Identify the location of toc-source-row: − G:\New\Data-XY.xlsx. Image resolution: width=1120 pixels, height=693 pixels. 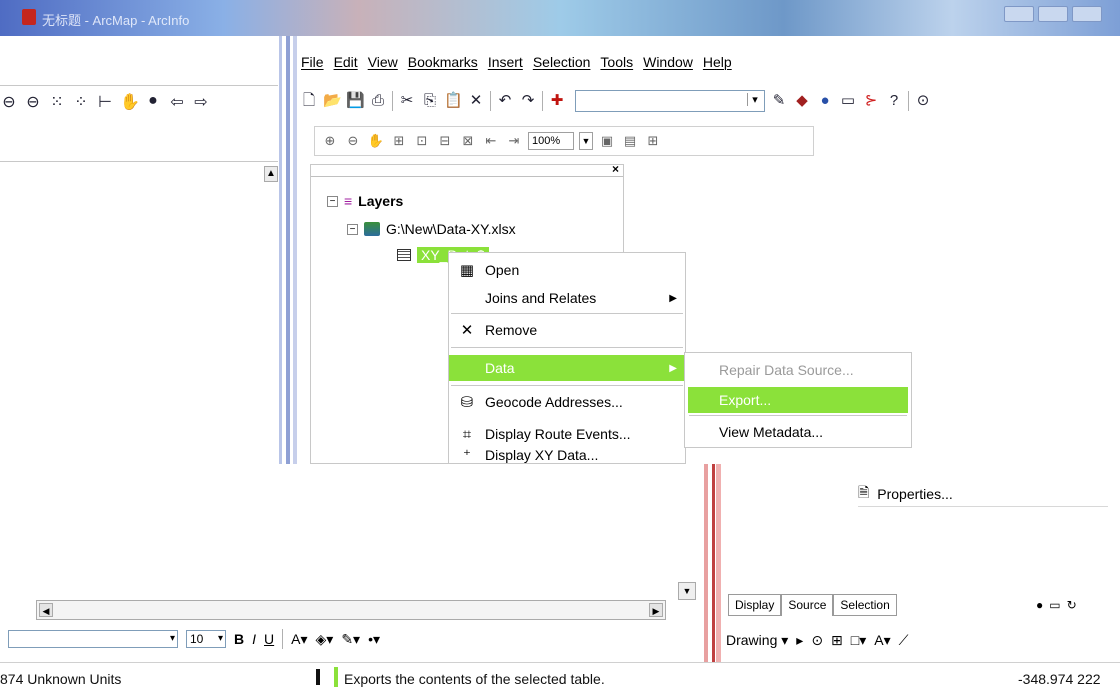
(431, 229).